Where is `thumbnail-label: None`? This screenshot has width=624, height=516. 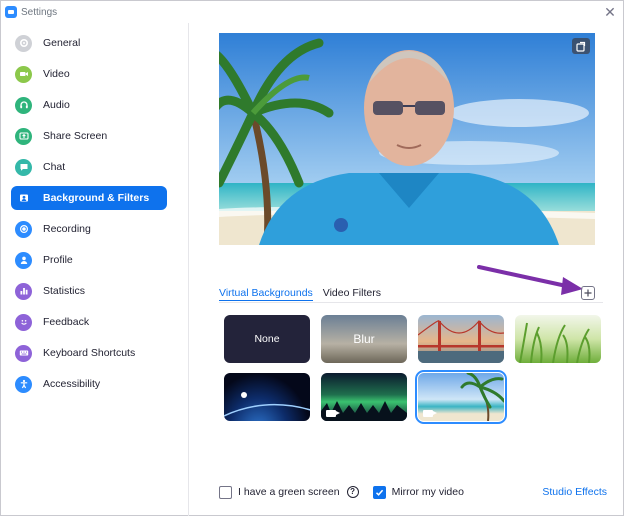
thumbnail-label: None is located at coordinates (267, 339).